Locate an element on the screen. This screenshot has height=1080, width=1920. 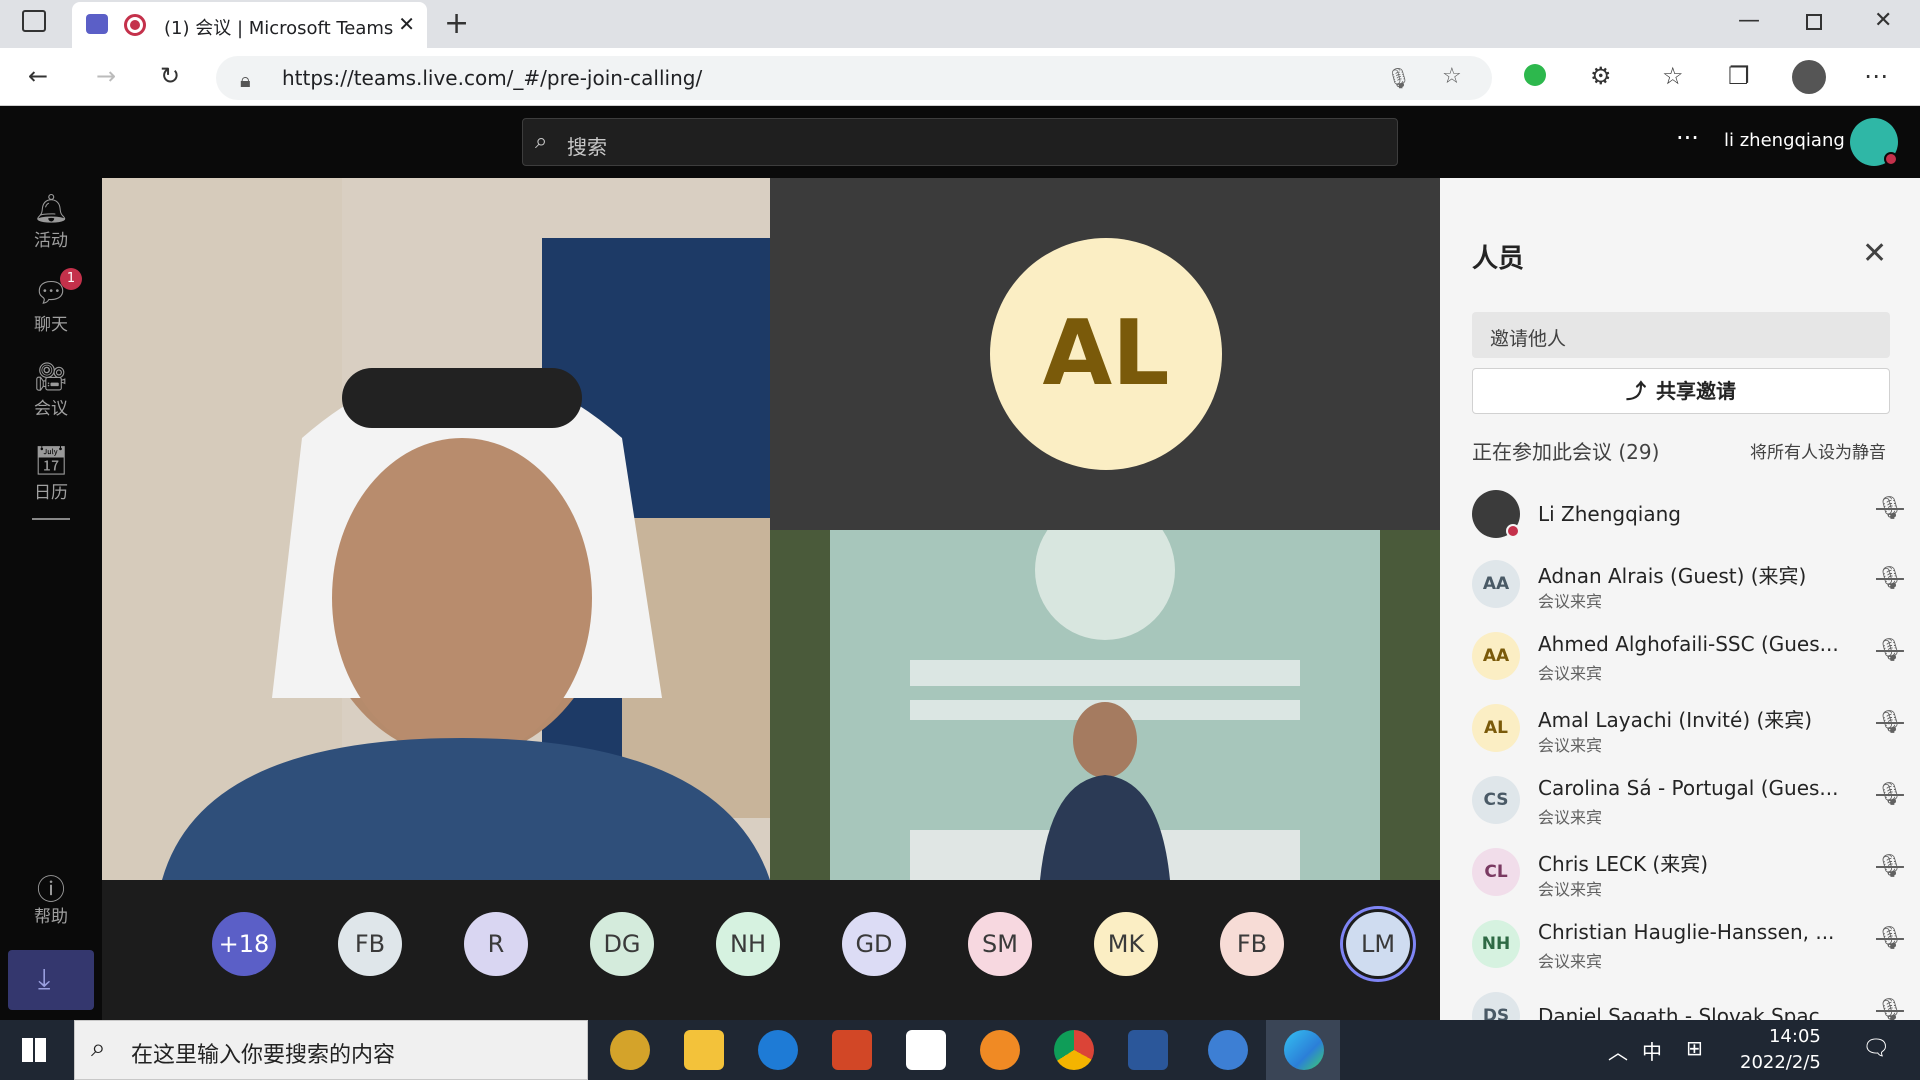
system-clock: 14:05 2022/2/5 is located at coordinates (1780, 1050).